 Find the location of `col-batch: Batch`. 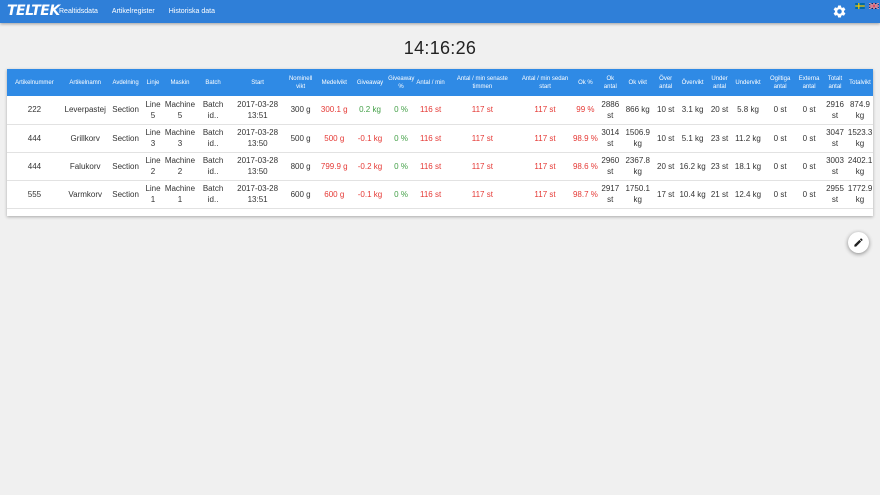

col-batch: Batch is located at coordinates (213, 82).